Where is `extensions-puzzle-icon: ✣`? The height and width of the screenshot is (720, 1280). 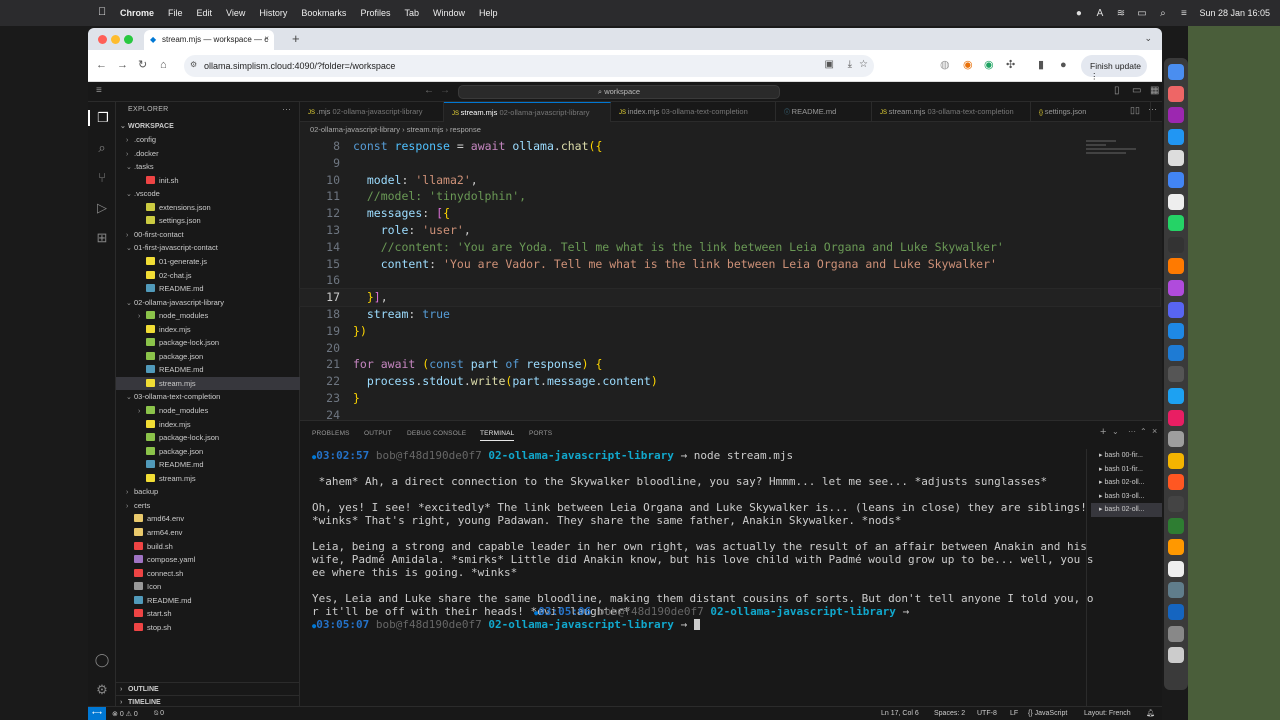 extensions-puzzle-icon: ✣ is located at coordinates (1010, 65).